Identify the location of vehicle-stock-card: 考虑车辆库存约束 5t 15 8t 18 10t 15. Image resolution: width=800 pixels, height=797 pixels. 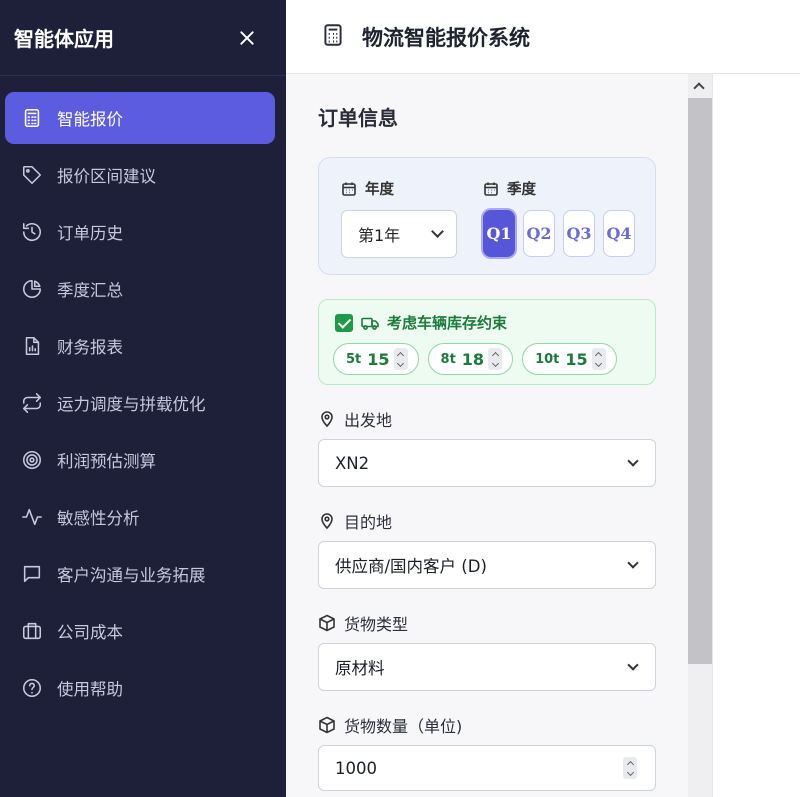
(487, 342).